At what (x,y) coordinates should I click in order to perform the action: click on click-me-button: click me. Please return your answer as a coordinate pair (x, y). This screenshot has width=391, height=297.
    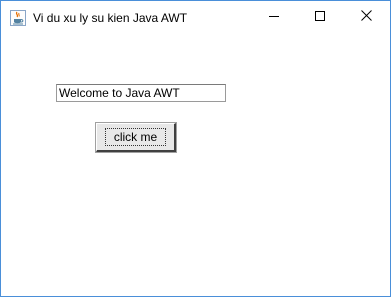
    Looking at the image, I should click on (136, 137).